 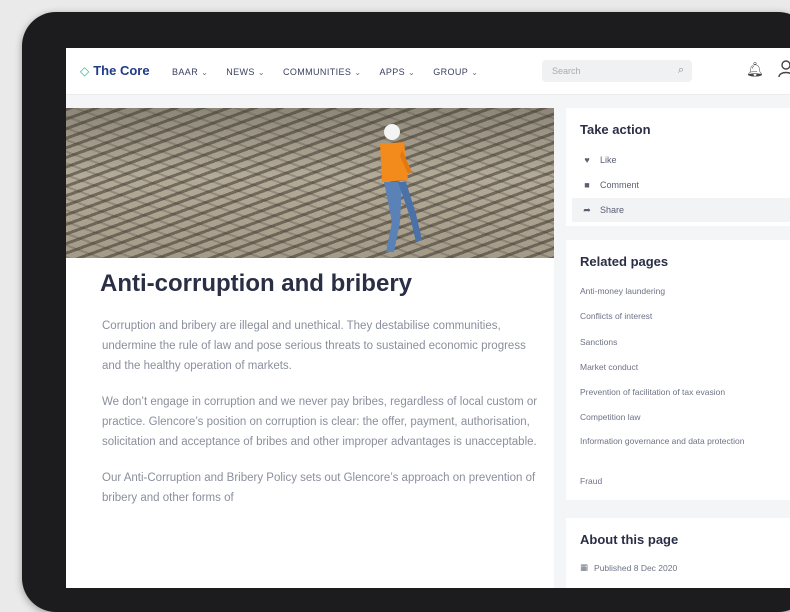 What do you see at coordinates (681, 70) in the screenshot?
I see `search-icon: ⌕` at bounding box center [681, 70].